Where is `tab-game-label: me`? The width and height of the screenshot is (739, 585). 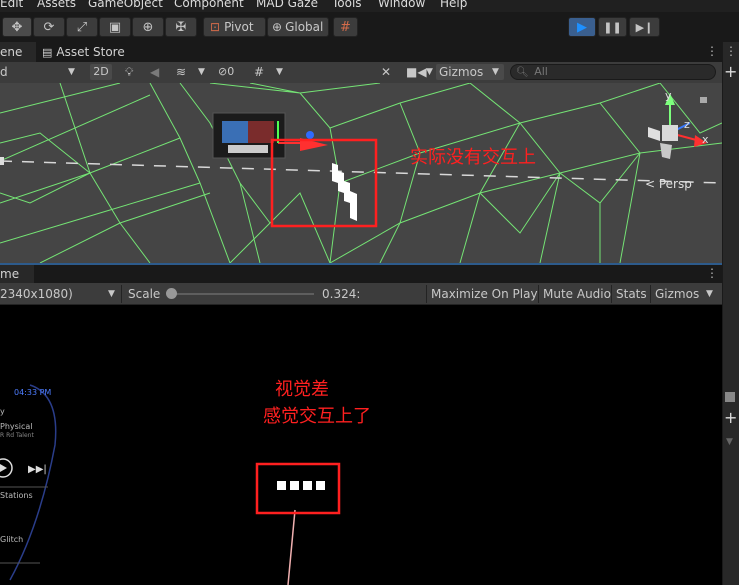
tab-game-label: me is located at coordinates (10, 274).